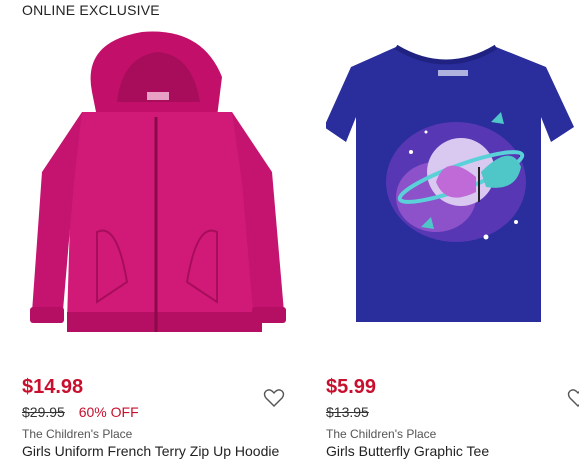 This screenshot has width=579, height=465. What do you see at coordinates (53, 387) in the screenshot?
I see `sale-price: $14.98` at bounding box center [53, 387].